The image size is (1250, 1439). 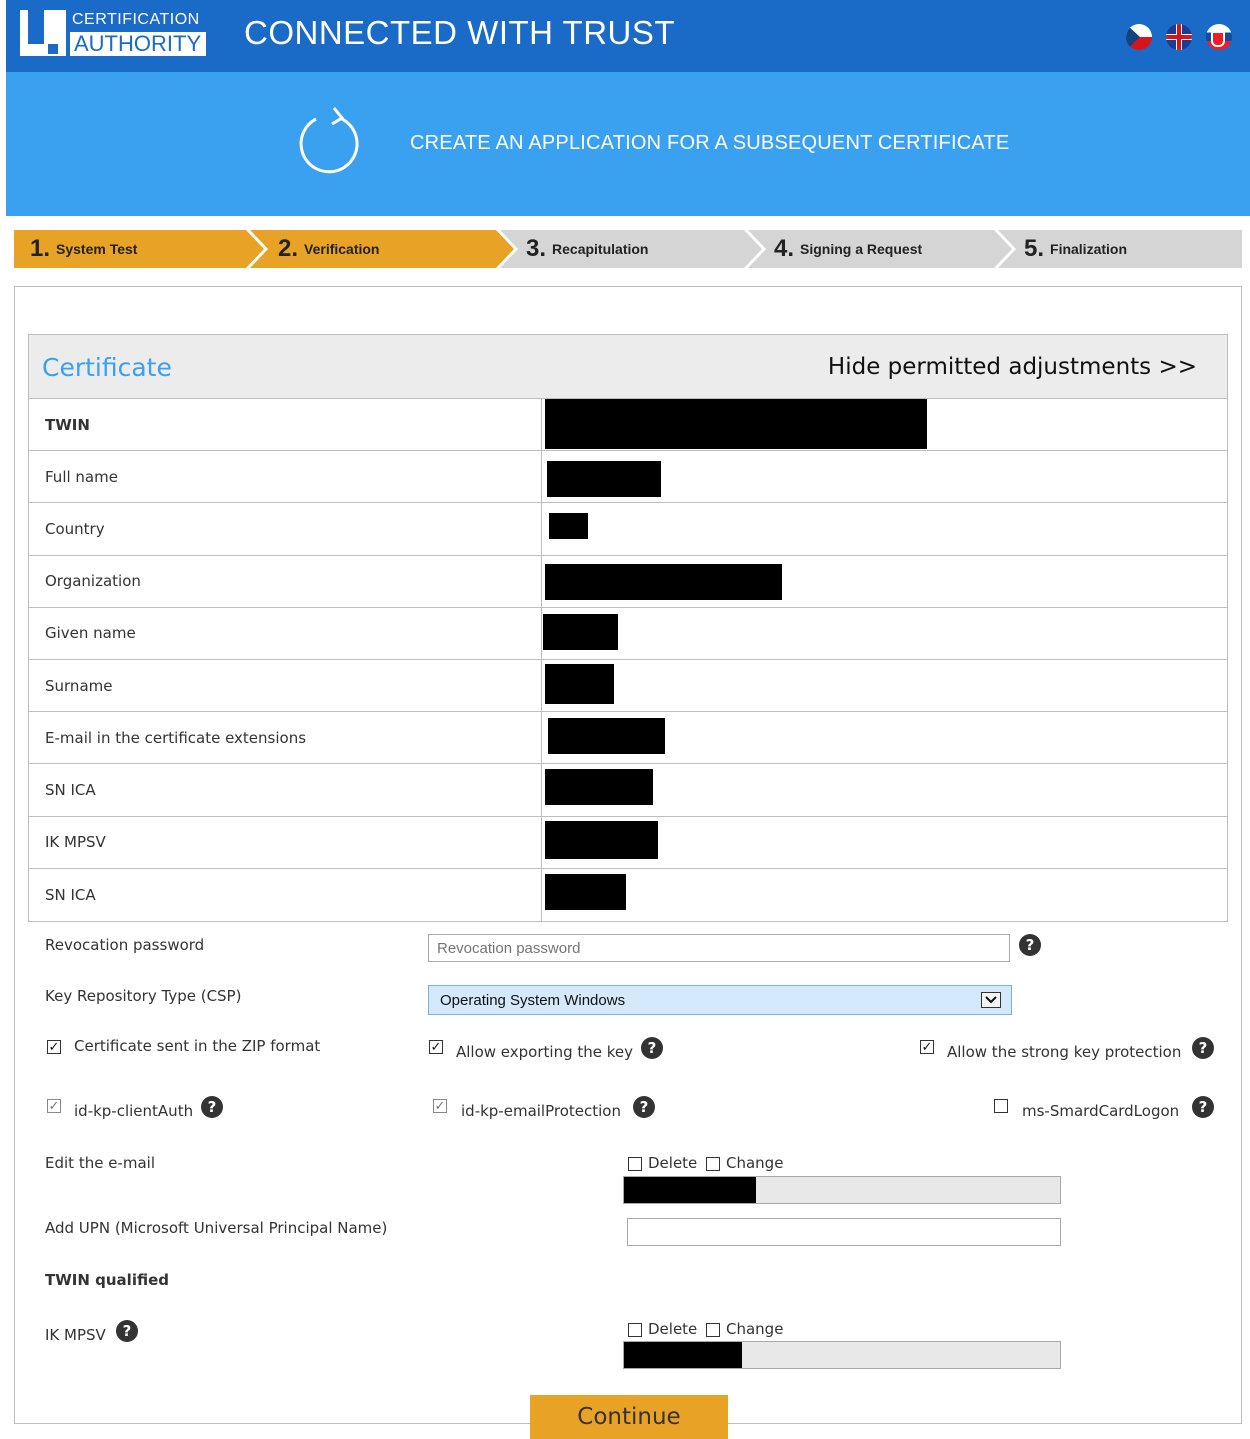 What do you see at coordinates (84, 248) in the screenshot?
I see `step-system-test: 1. System Test` at bounding box center [84, 248].